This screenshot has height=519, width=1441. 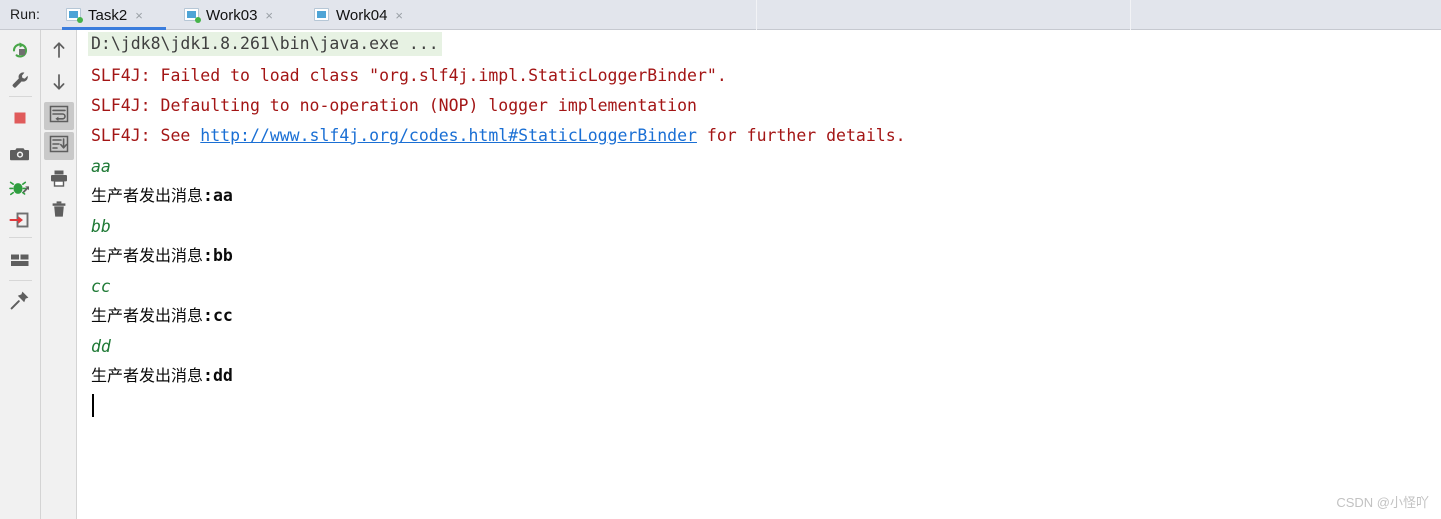 I want to click on print-button, so click(x=58, y=180).